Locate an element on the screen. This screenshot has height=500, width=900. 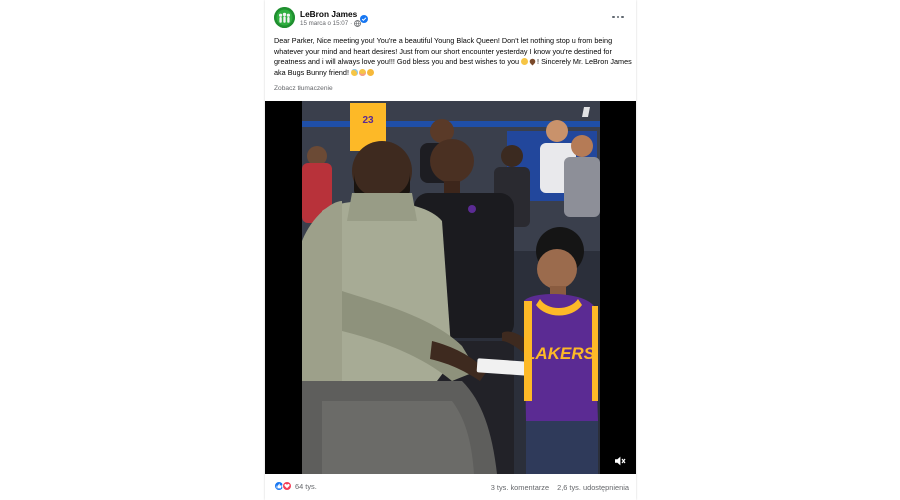
reactions-summary: 64 tys. is located at coordinates (295, 486).